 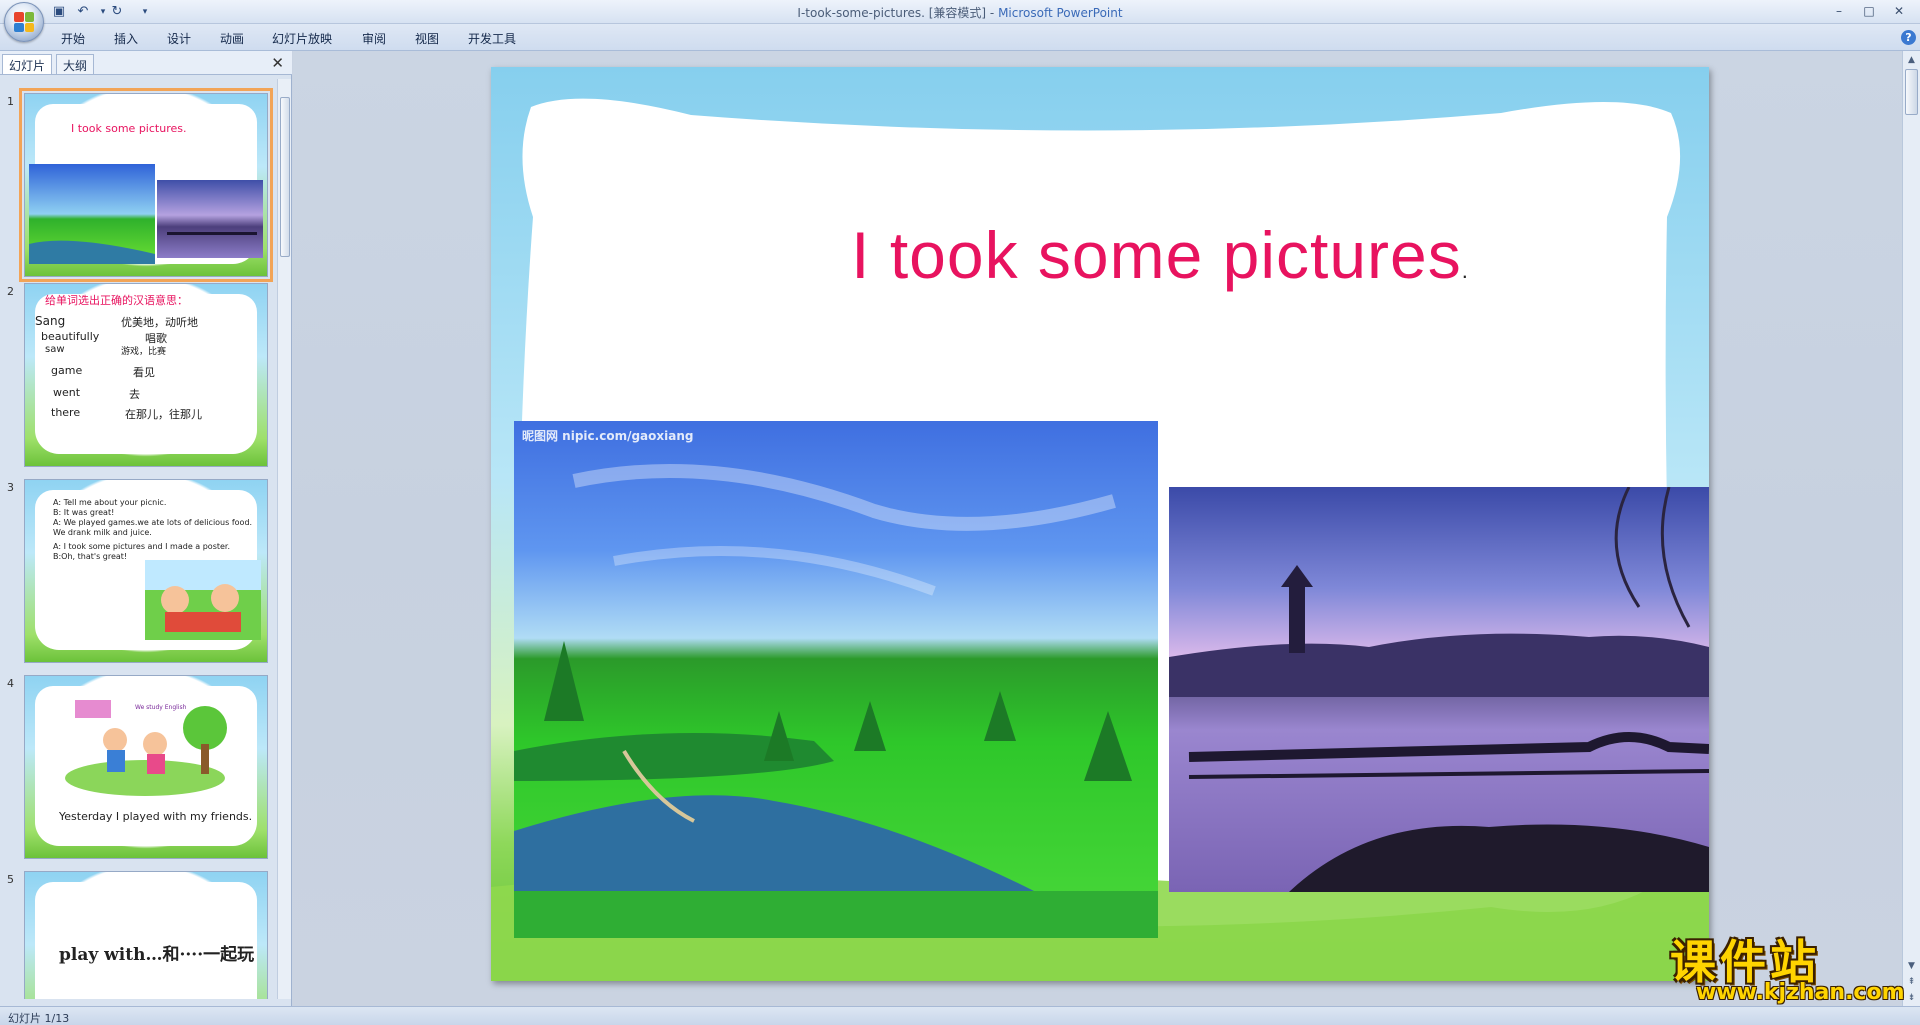 What do you see at coordinates (73, 38) in the screenshot?
I see `tab-home: 开始` at bounding box center [73, 38].